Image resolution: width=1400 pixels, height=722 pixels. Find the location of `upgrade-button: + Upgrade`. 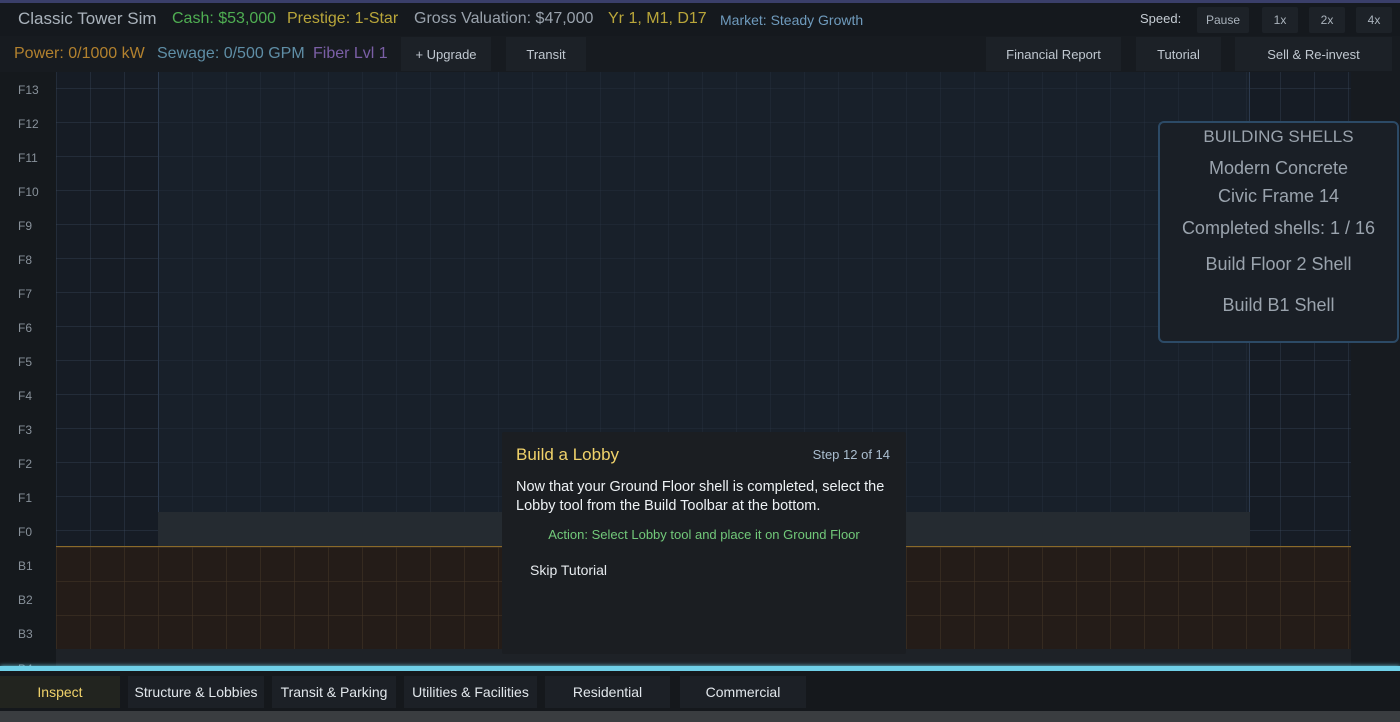

upgrade-button: + Upgrade is located at coordinates (446, 54).